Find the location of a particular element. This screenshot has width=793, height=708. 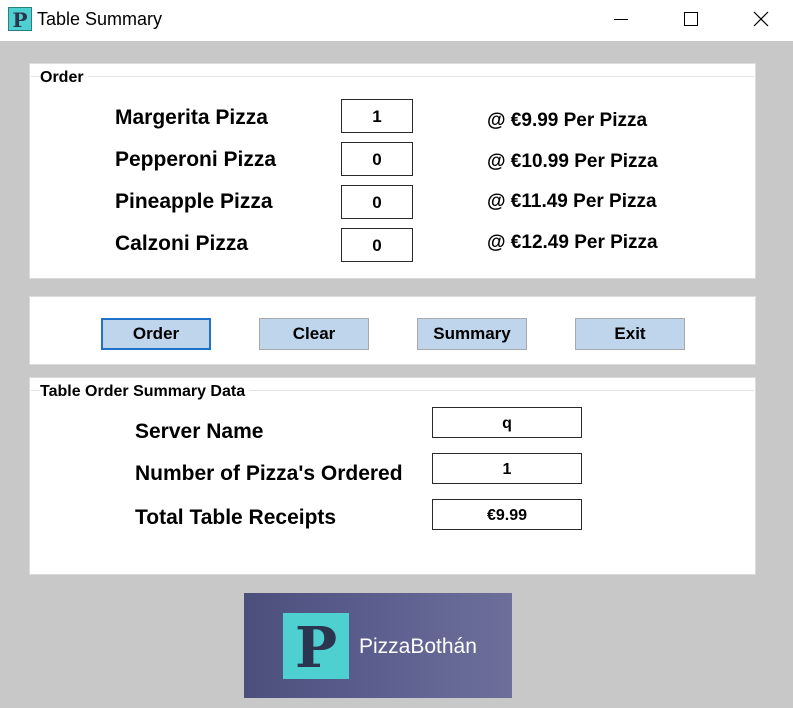

action-button-bar: Order Clear Summary Exit is located at coordinates (392, 330).